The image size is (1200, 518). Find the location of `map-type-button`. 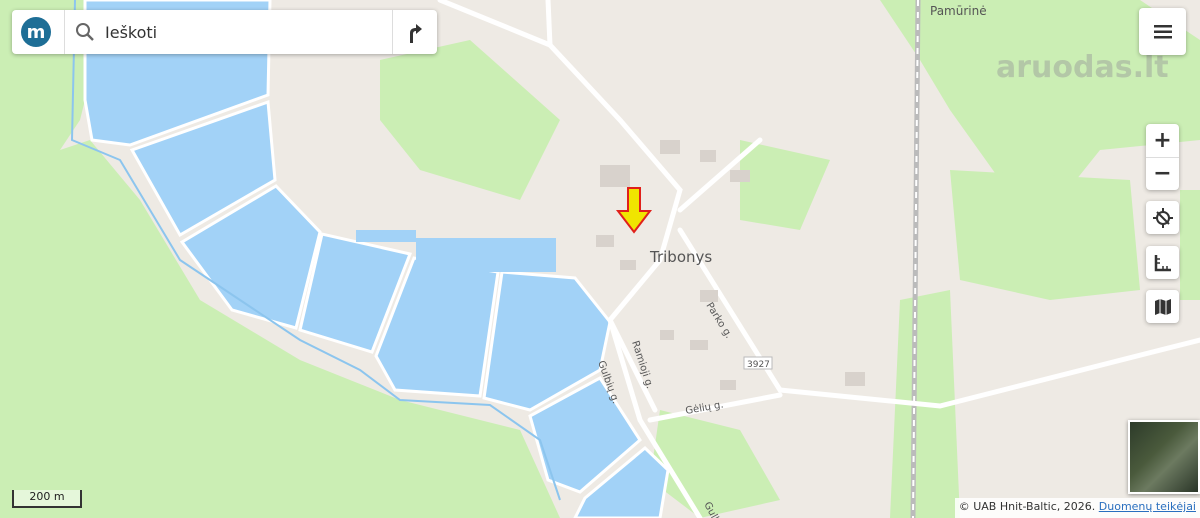

map-type-button is located at coordinates (1162, 306).